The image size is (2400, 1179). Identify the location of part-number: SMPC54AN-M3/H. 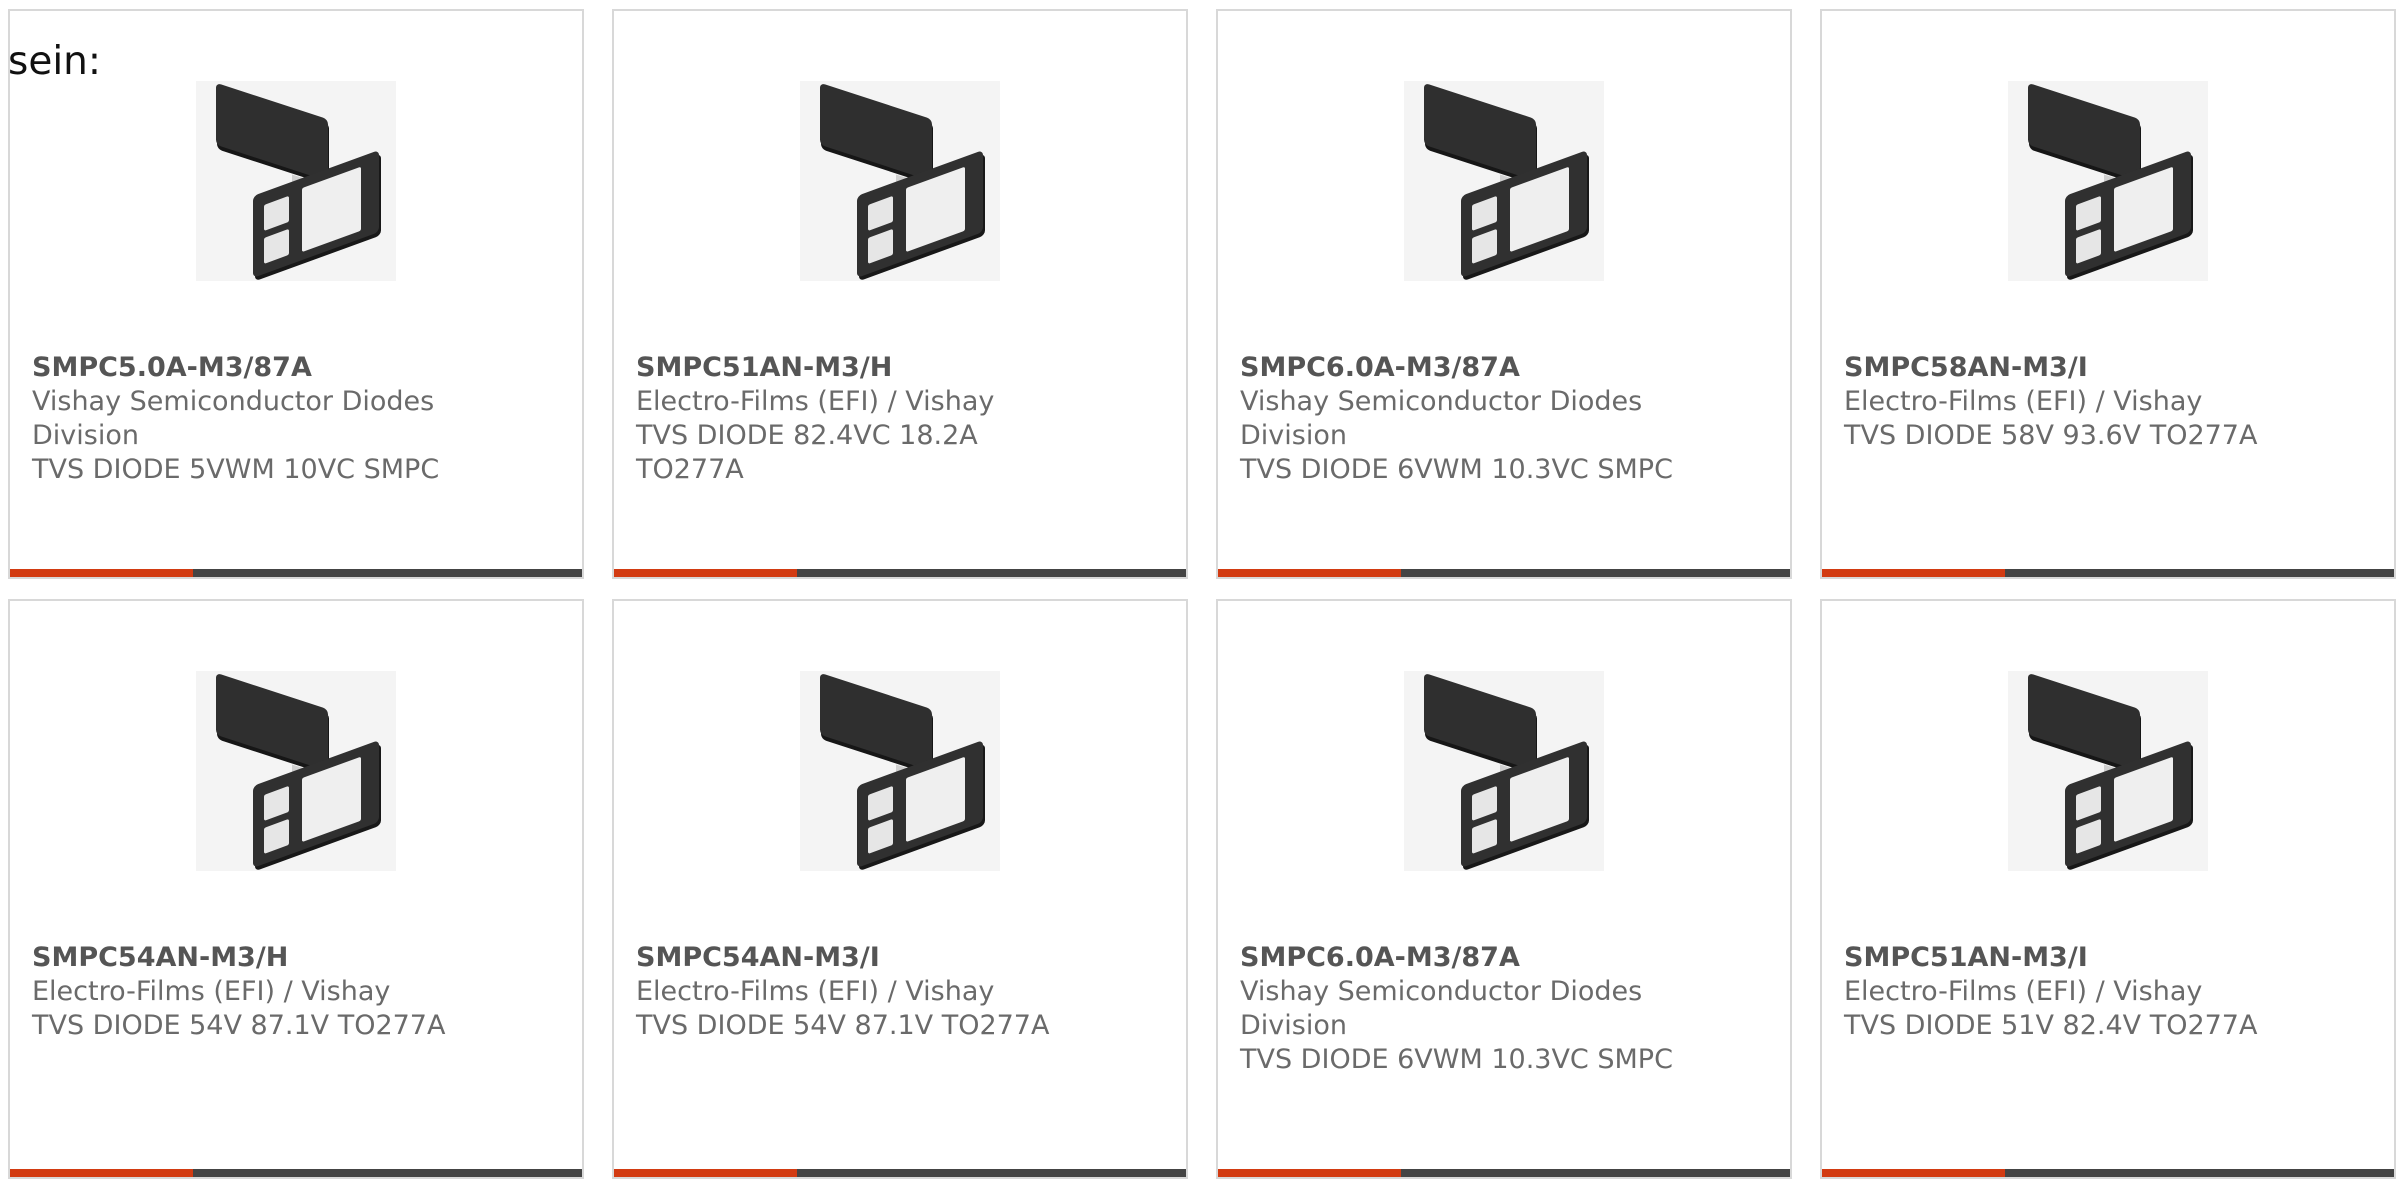
(160, 957).